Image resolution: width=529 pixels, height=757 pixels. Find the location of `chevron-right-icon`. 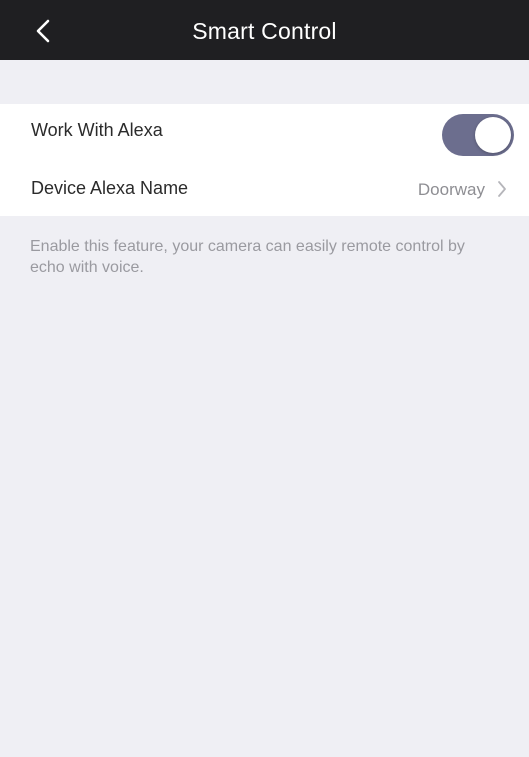

chevron-right-icon is located at coordinates (502, 189).